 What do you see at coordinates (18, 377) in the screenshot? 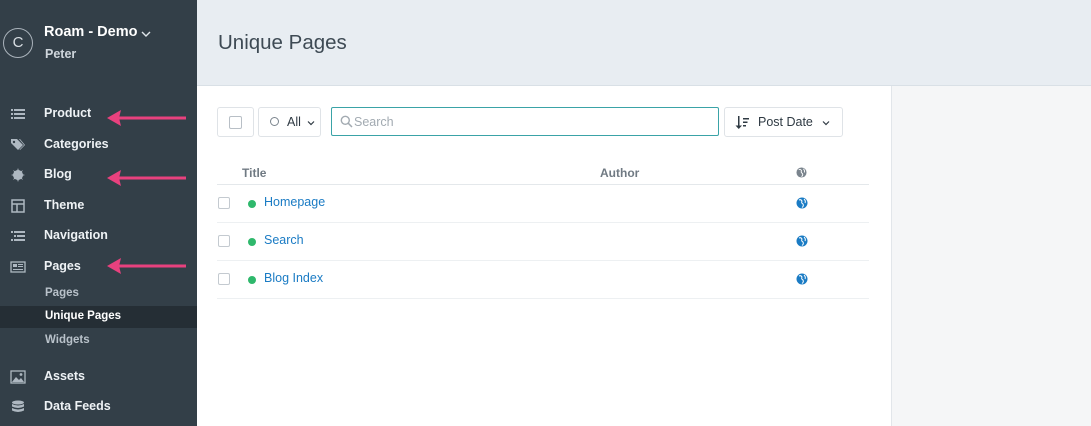
I see `image-icon` at bounding box center [18, 377].